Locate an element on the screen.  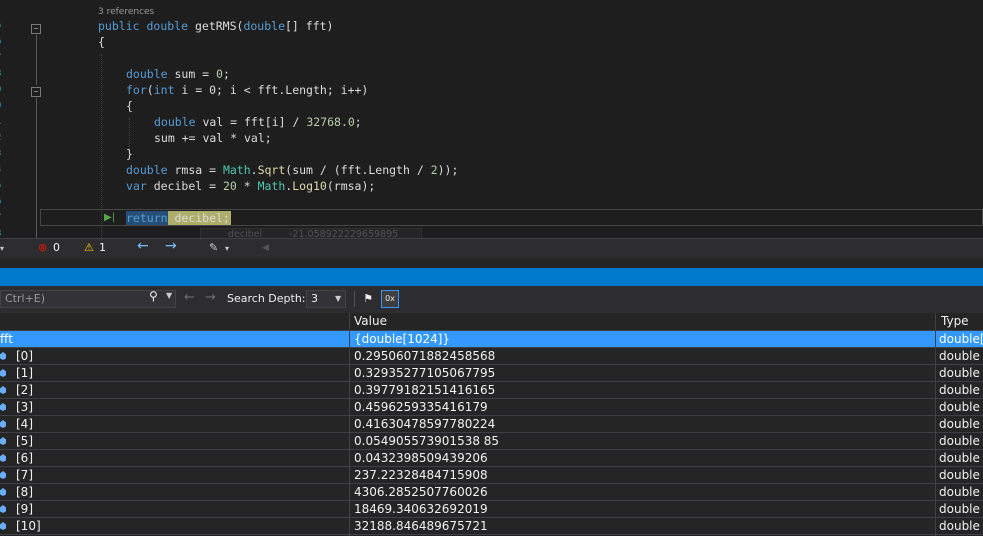
code-line-val: double val = fft[i] / 32768.0; is located at coordinates (258, 122).